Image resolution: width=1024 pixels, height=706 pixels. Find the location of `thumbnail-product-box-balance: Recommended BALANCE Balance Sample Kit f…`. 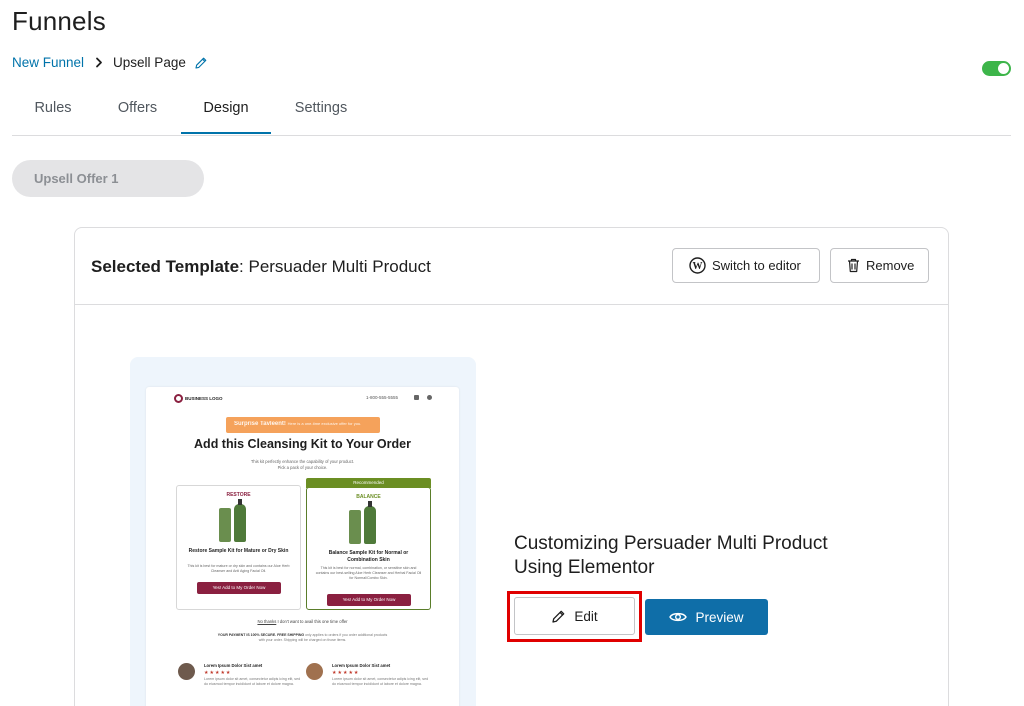

thumbnail-product-box-balance: Recommended BALANCE Balance Sample Kit f… is located at coordinates (368, 544).